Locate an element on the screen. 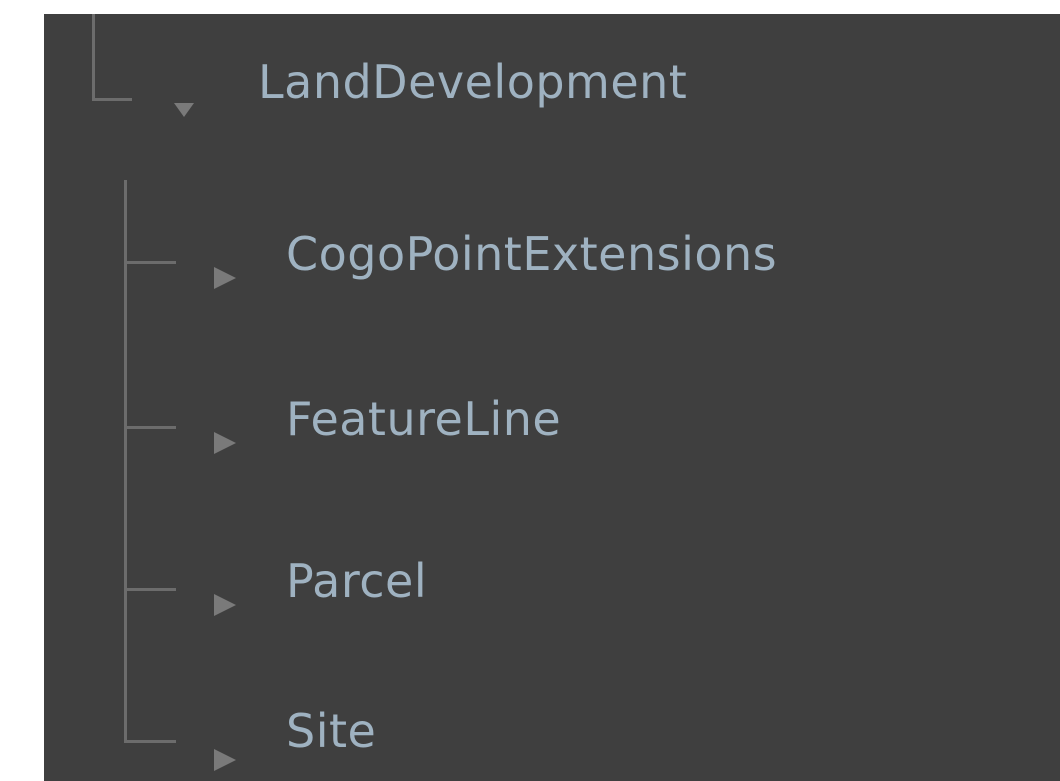  tree-node-label: FeatureLine is located at coordinates (424, 419).